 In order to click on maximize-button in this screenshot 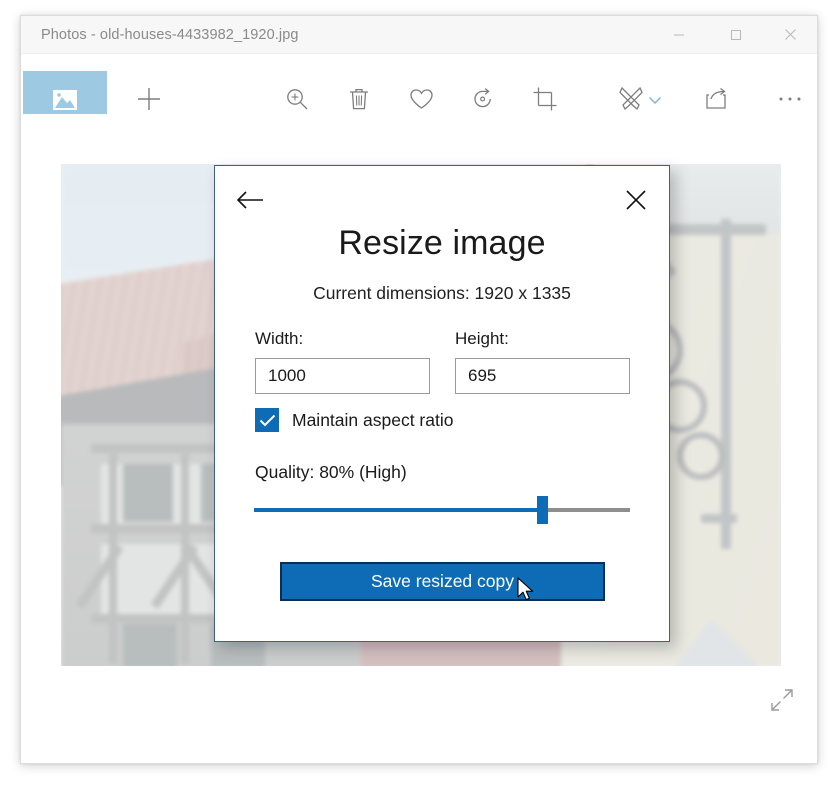, I will do `click(736, 34)`.